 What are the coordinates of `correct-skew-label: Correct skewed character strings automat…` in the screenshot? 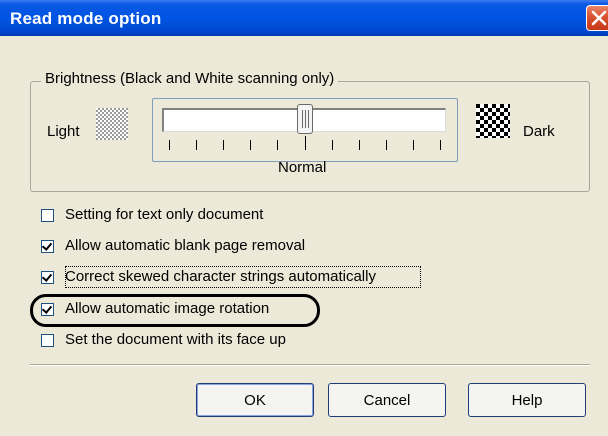 It's located at (220, 276).